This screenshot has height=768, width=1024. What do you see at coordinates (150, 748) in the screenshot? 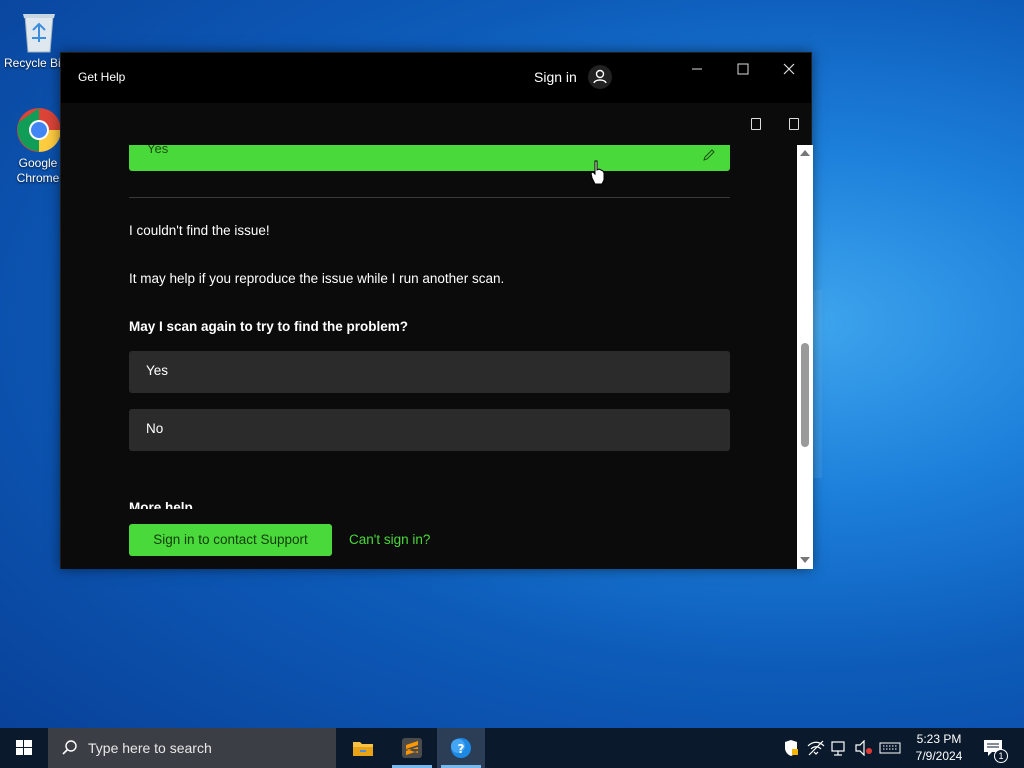
I see `search-placeholder: Type here to search` at bounding box center [150, 748].